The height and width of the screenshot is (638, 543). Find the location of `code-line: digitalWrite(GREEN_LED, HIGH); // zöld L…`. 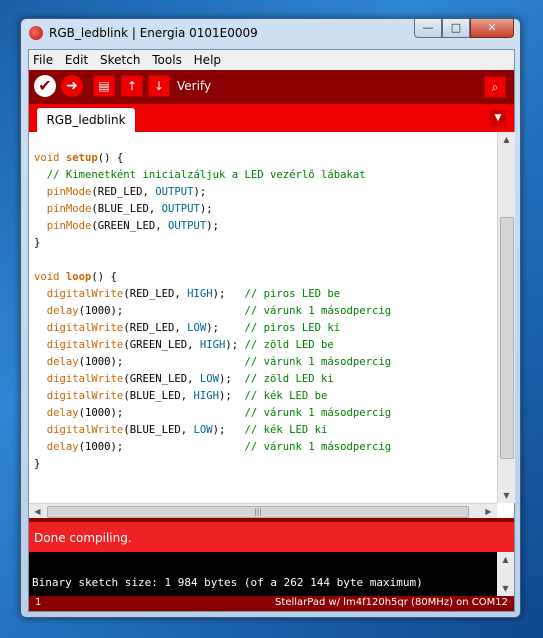

code-line: digitalWrite(GREEN_LED, HIGH); // zöld L… is located at coordinates (212, 345).